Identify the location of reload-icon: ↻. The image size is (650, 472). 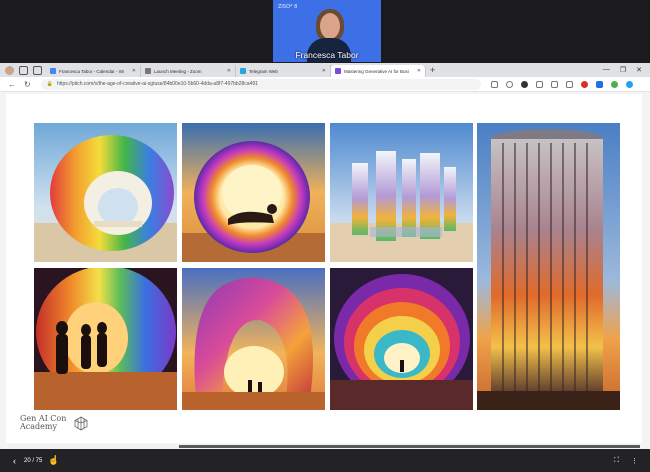
(27, 84).